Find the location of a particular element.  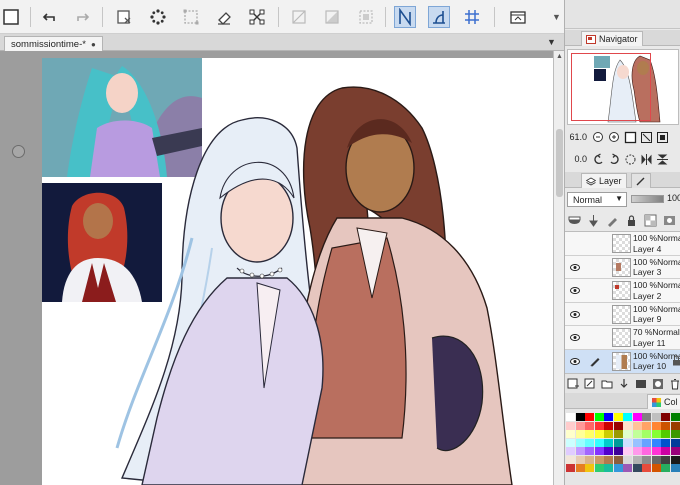

select-all-icon is located at coordinates (191, 17).